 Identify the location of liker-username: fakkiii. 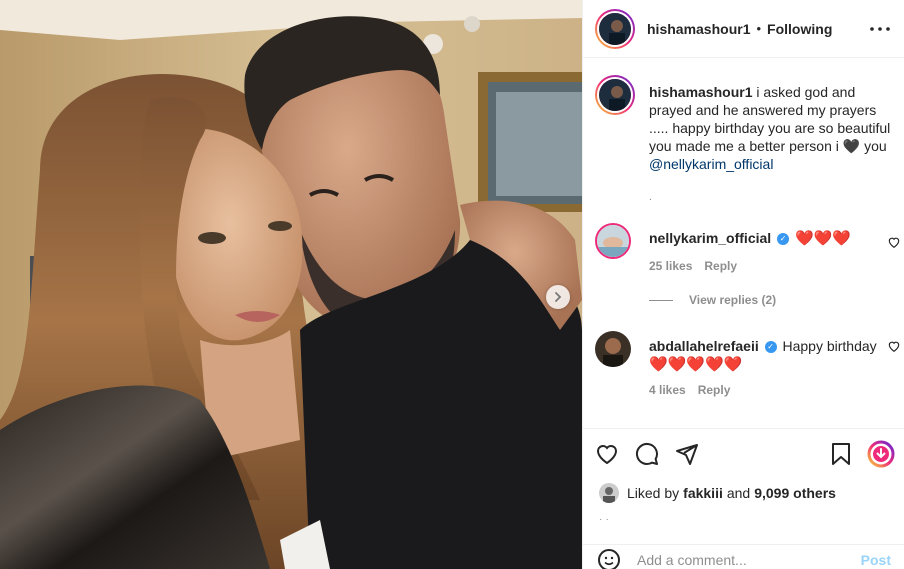
(703, 493).